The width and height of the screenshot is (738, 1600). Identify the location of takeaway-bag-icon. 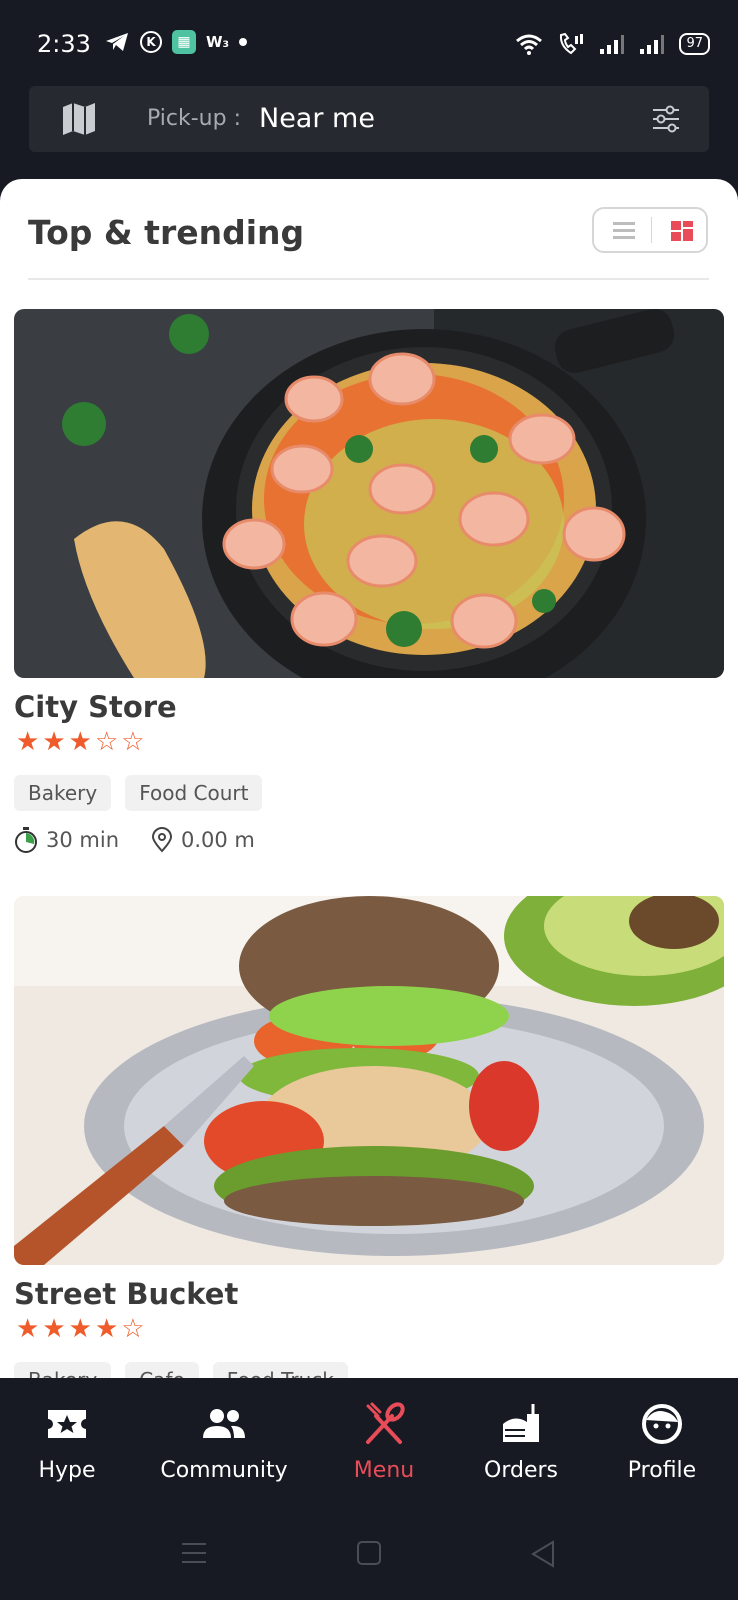
(521, 1423).